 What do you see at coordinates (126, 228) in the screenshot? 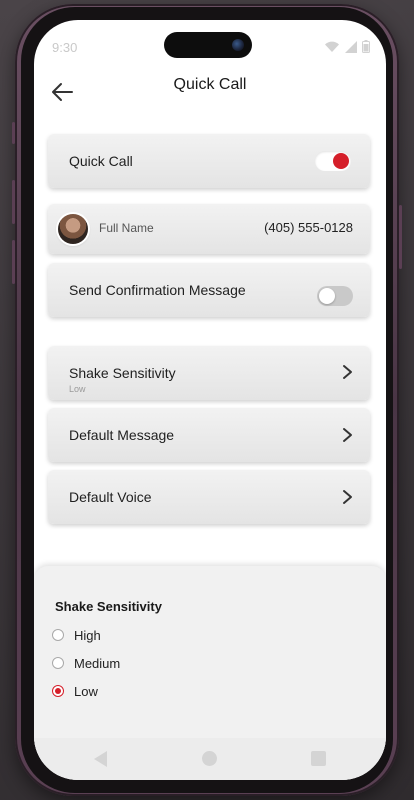
I see `contact-name: Full Name` at bounding box center [126, 228].